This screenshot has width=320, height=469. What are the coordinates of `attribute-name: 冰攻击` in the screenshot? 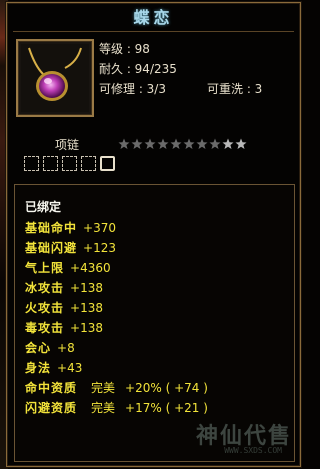 It's located at (45, 288).